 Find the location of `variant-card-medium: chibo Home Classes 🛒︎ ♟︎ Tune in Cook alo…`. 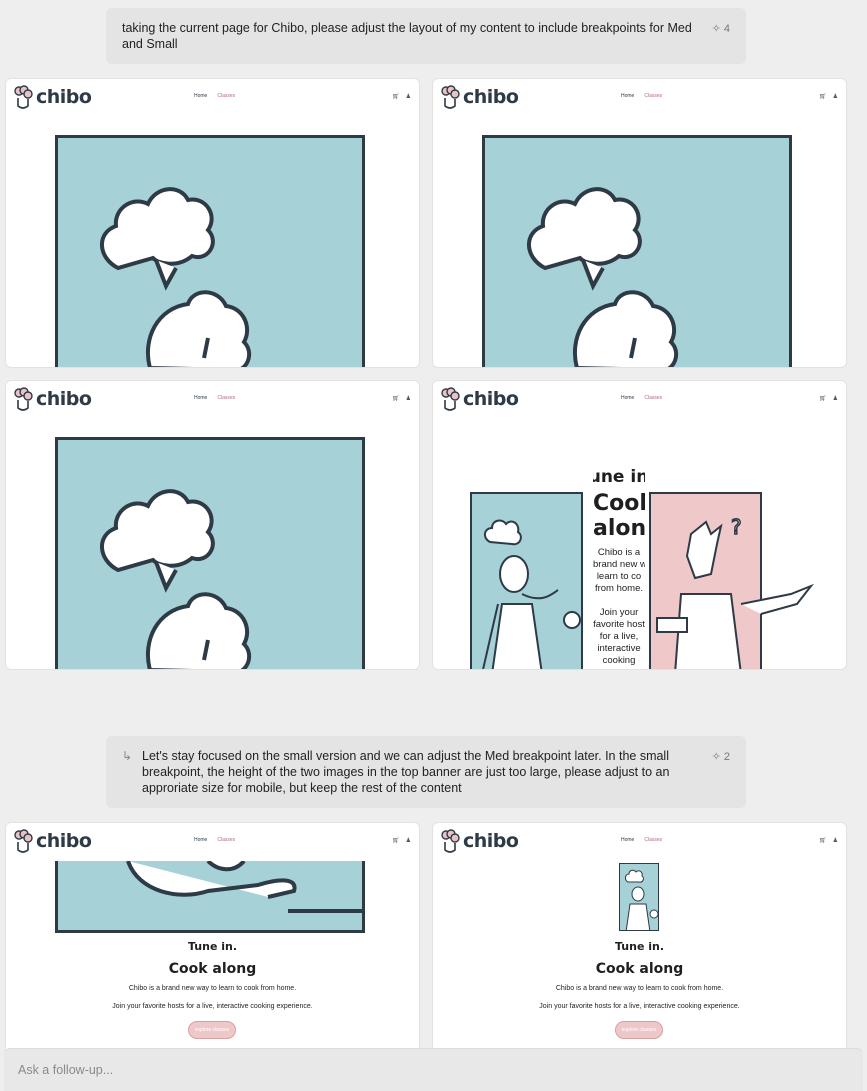

variant-card-medium: chibo Home Classes 🛒︎ ♟︎ Tune in Cook alo… is located at coordinates (639, 525).